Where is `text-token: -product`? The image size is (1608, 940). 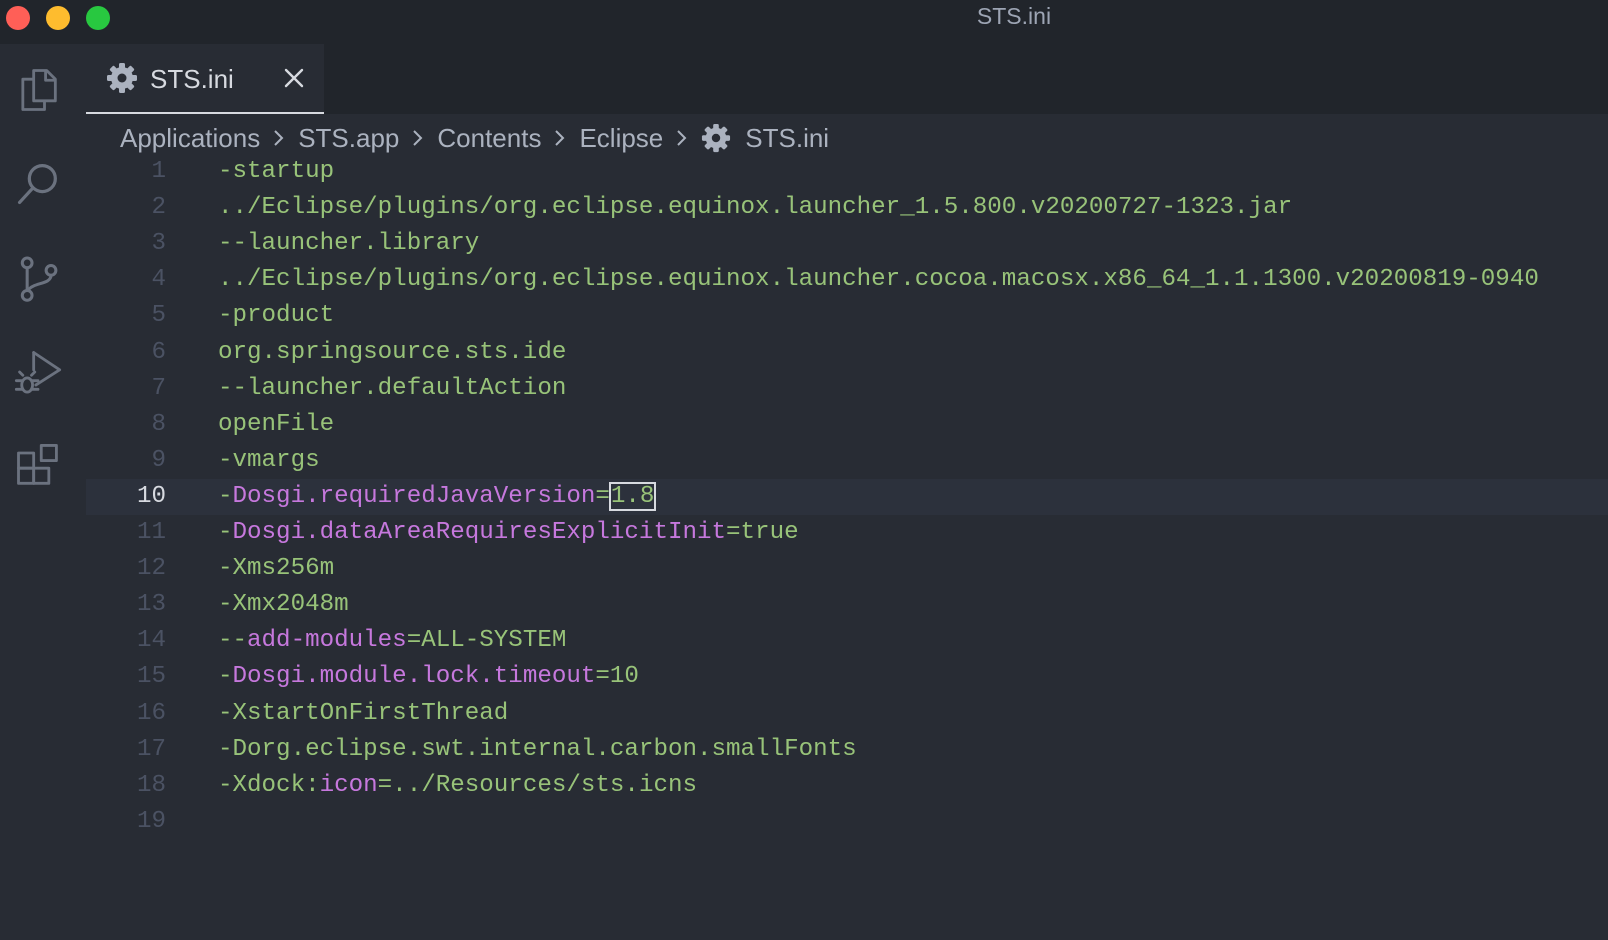
text-token: -product is located at coordinates (276, 316).